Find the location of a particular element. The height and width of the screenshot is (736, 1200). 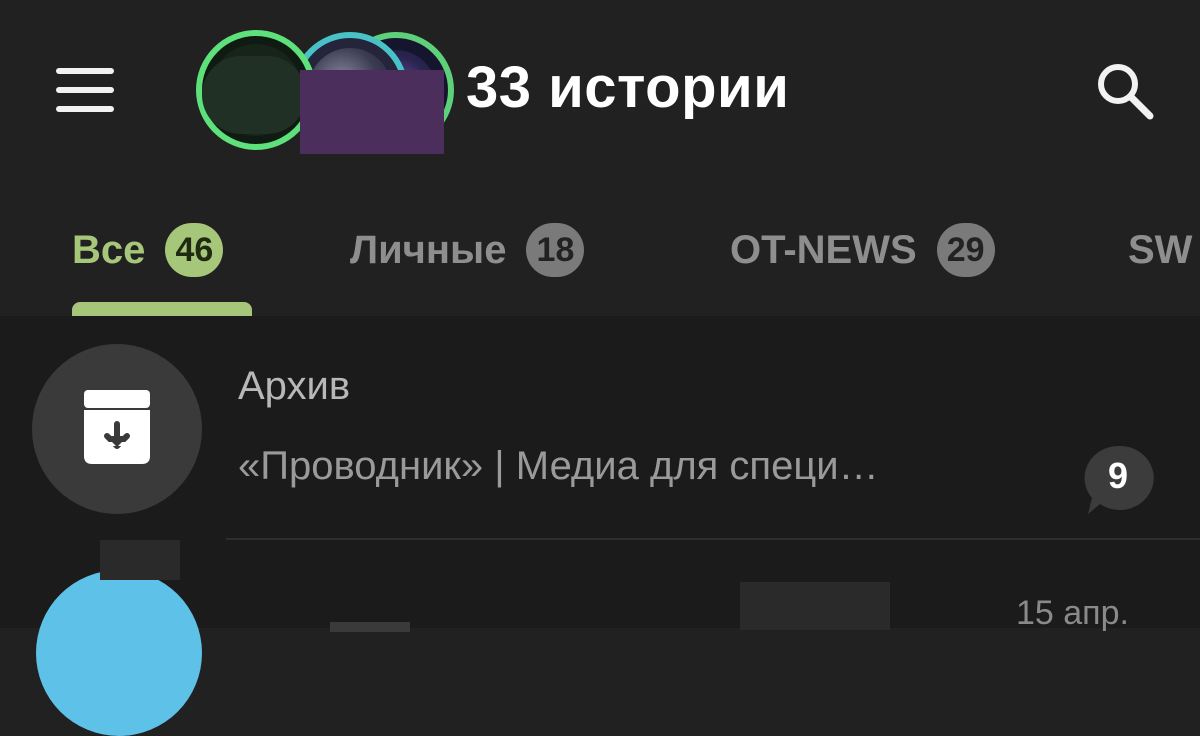

tab-ot-news: OT-NEWS 29 is located at coordinates (862, 250).